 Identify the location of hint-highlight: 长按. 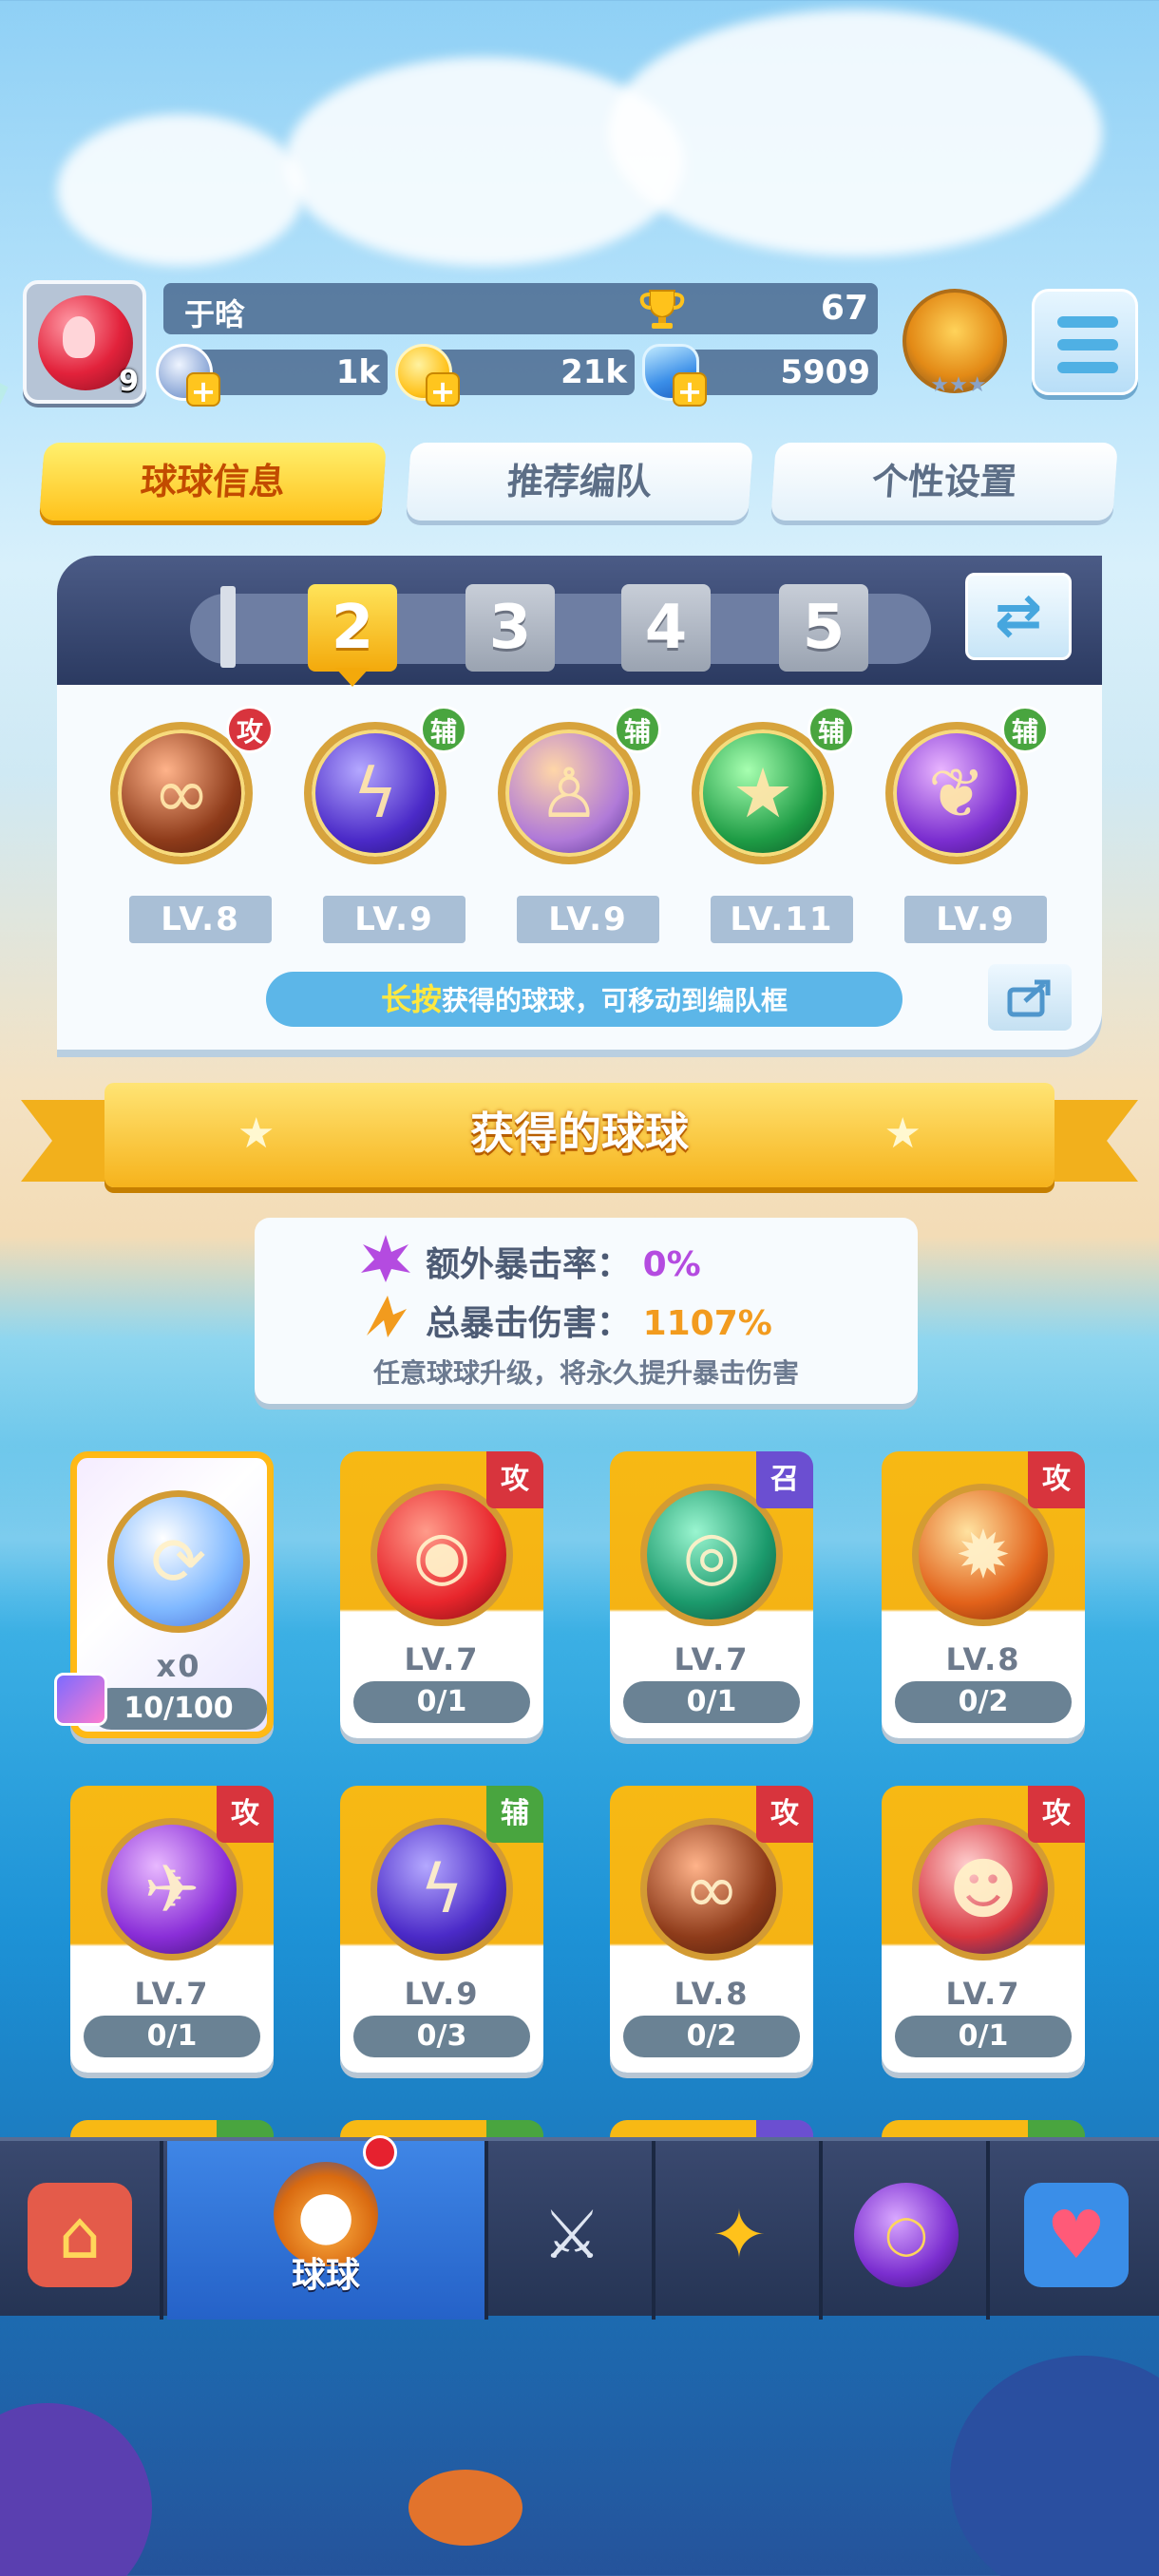
(411, 999).